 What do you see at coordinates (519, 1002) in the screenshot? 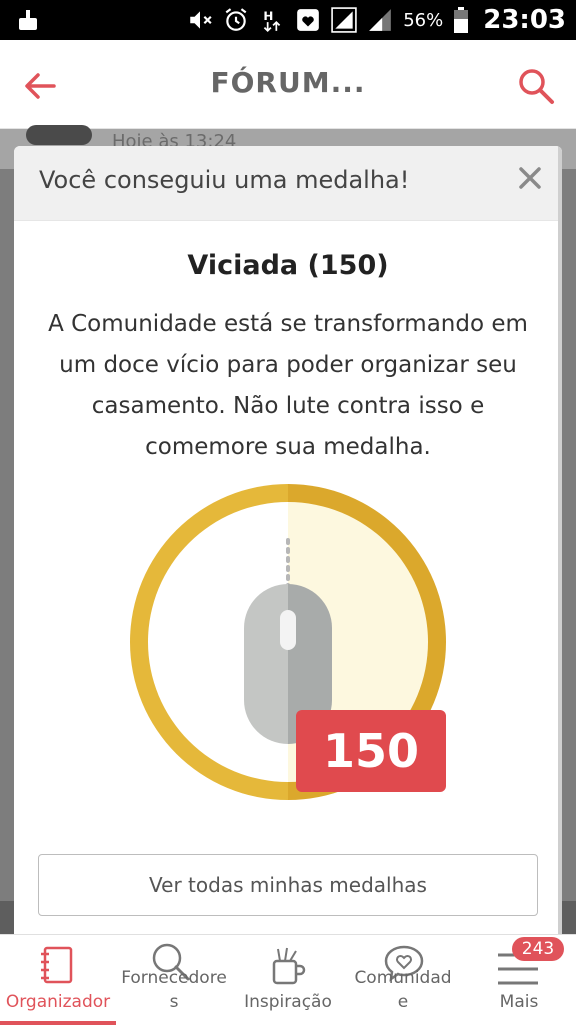
I see `nav-label: Mais` at bounding box center [519, 1002].